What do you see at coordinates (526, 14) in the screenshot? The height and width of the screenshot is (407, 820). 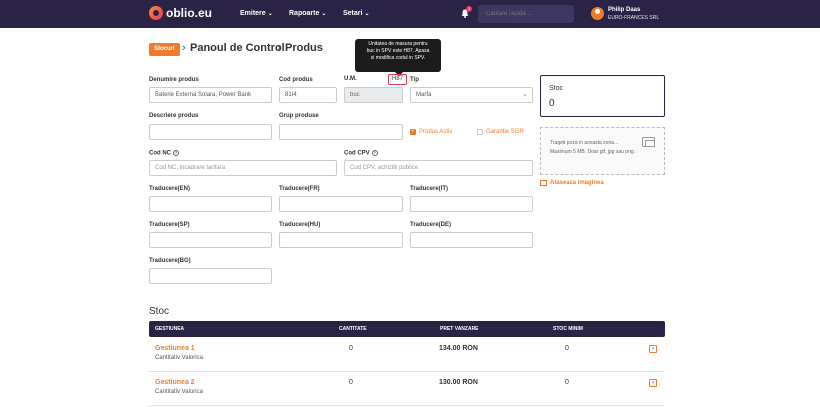 I see `quick-search-input` at bounding box center [526, 14].